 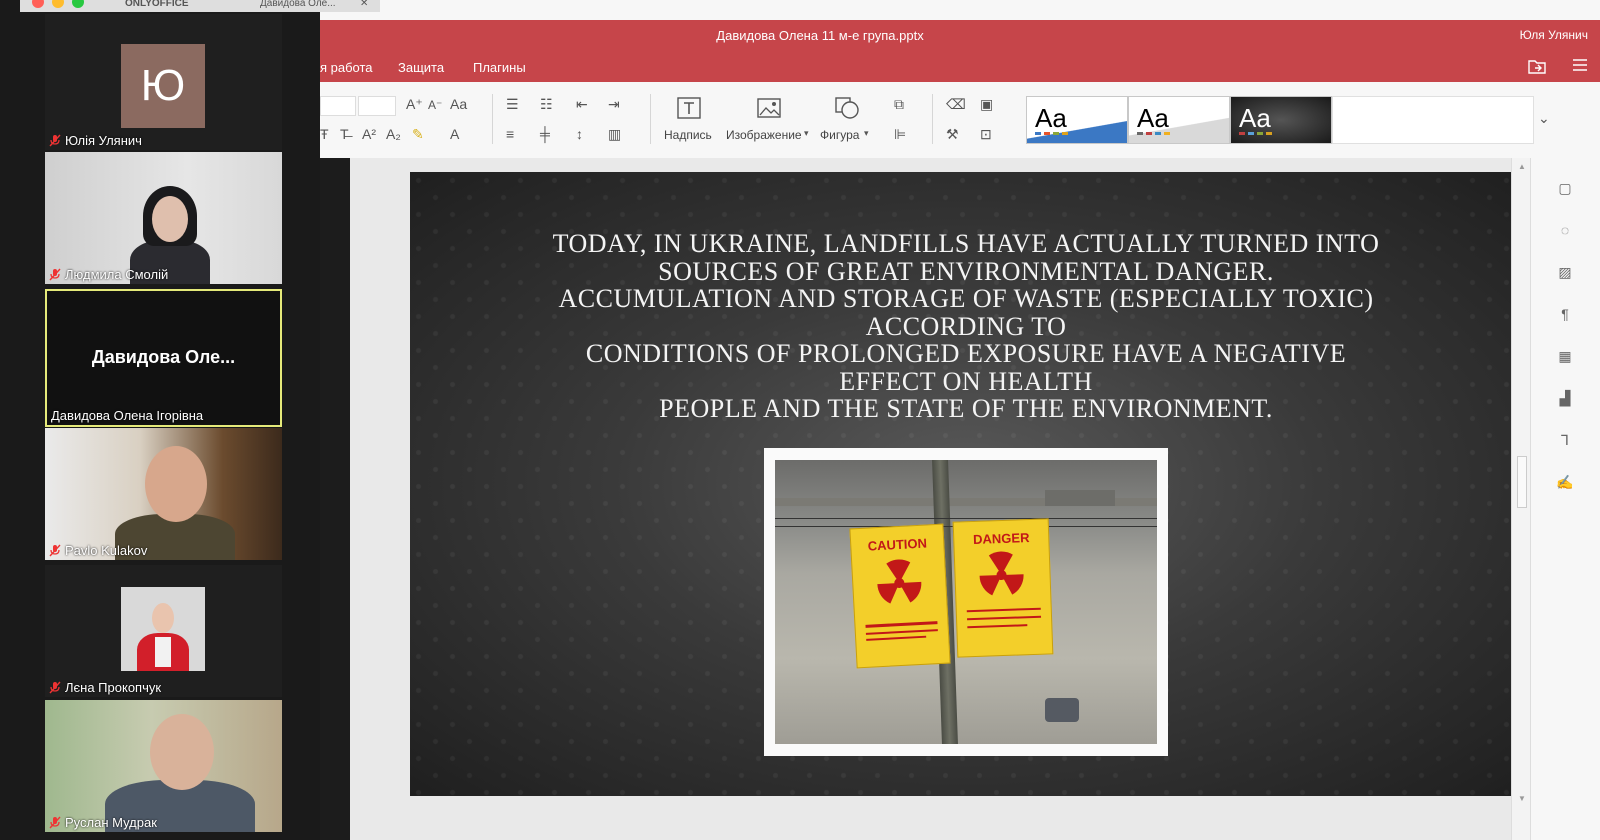 I want to click on open-location-icon, so click(x=1537, y=68).